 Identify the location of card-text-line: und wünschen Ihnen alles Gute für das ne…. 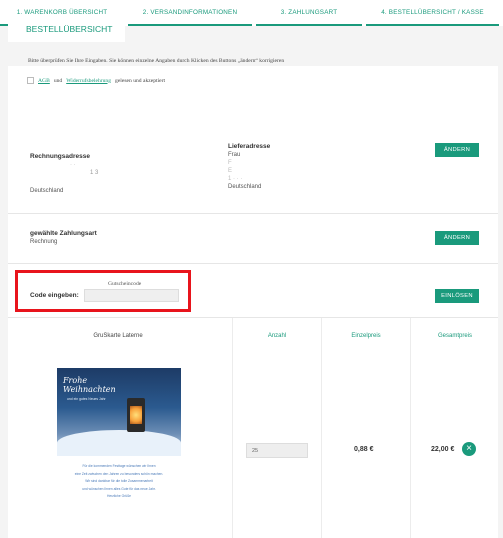
(119, 488).